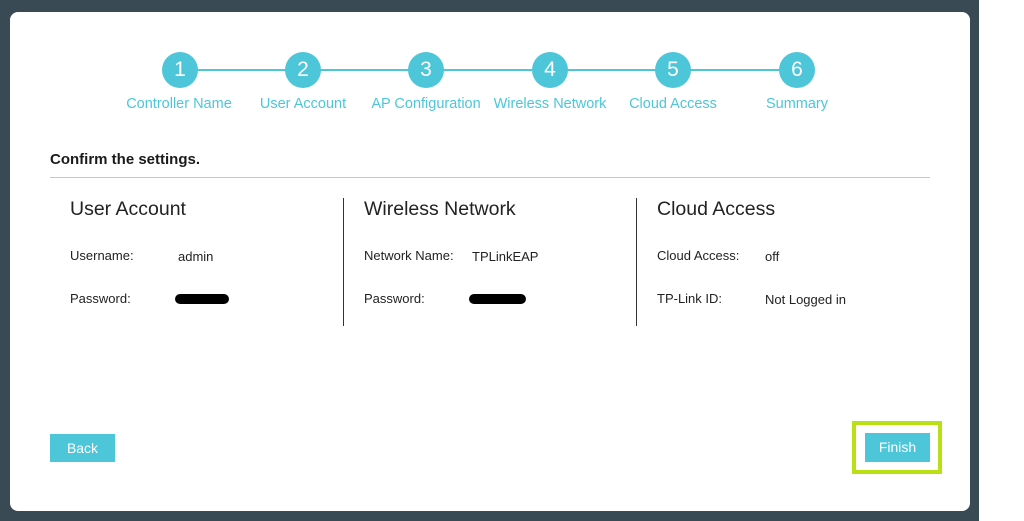 The image size is (1024, 521). Describe the element at coordinates (897, 447) in the screenshot. I see `finish-button: Finish` at that location.